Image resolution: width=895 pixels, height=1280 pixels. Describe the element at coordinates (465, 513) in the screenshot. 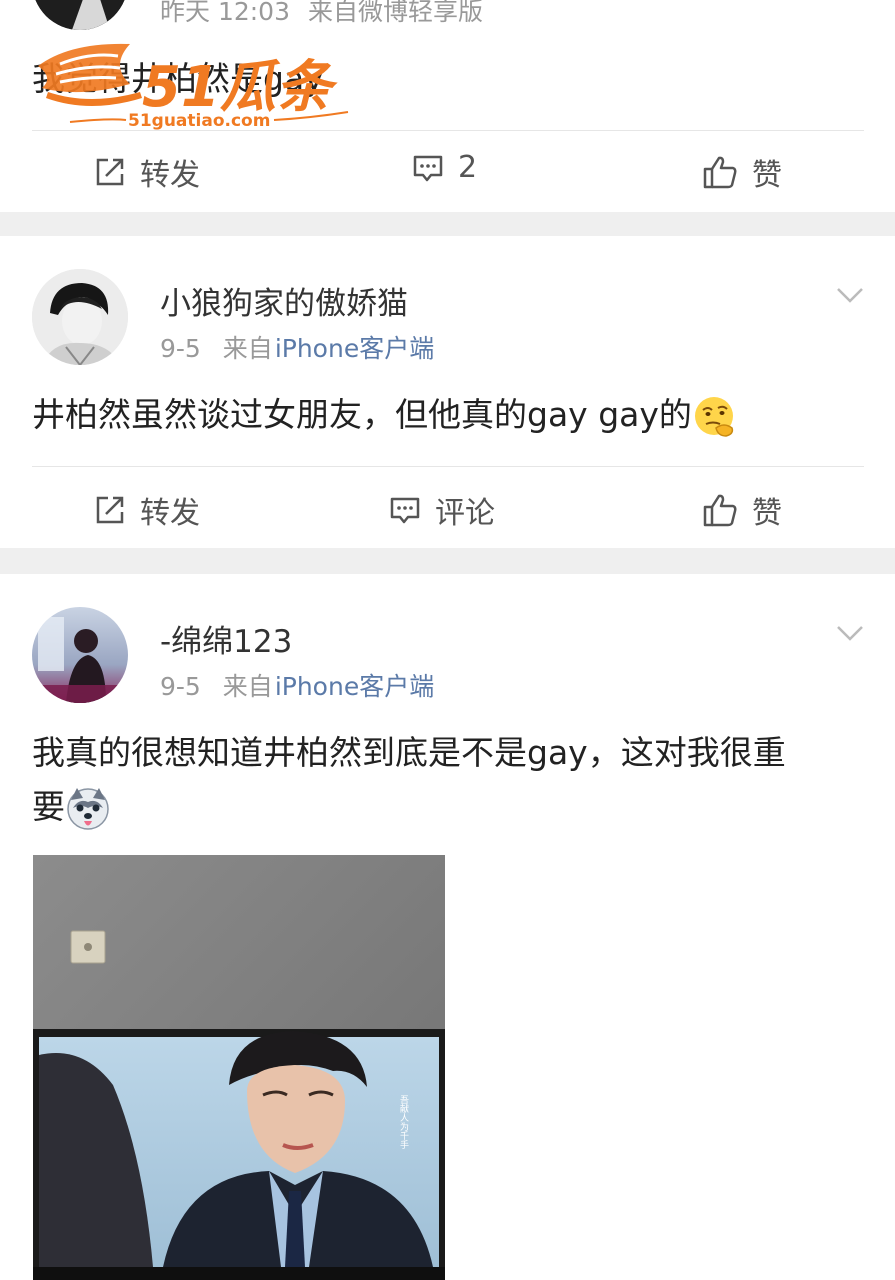

I see `comment-label: 评论` at that location.